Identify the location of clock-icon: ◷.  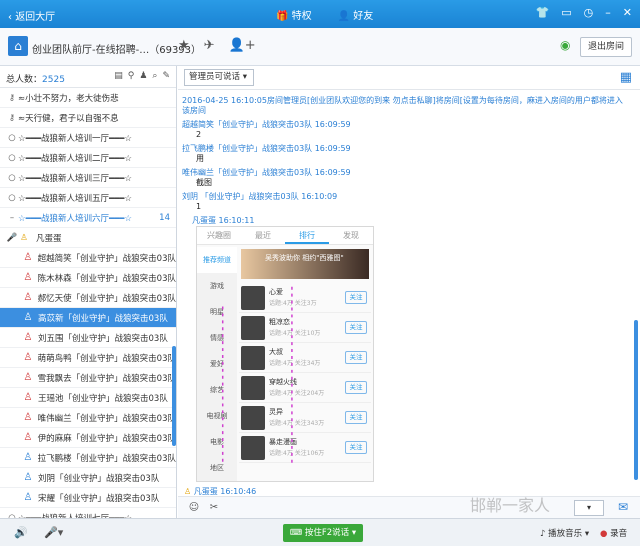
(589, 12).